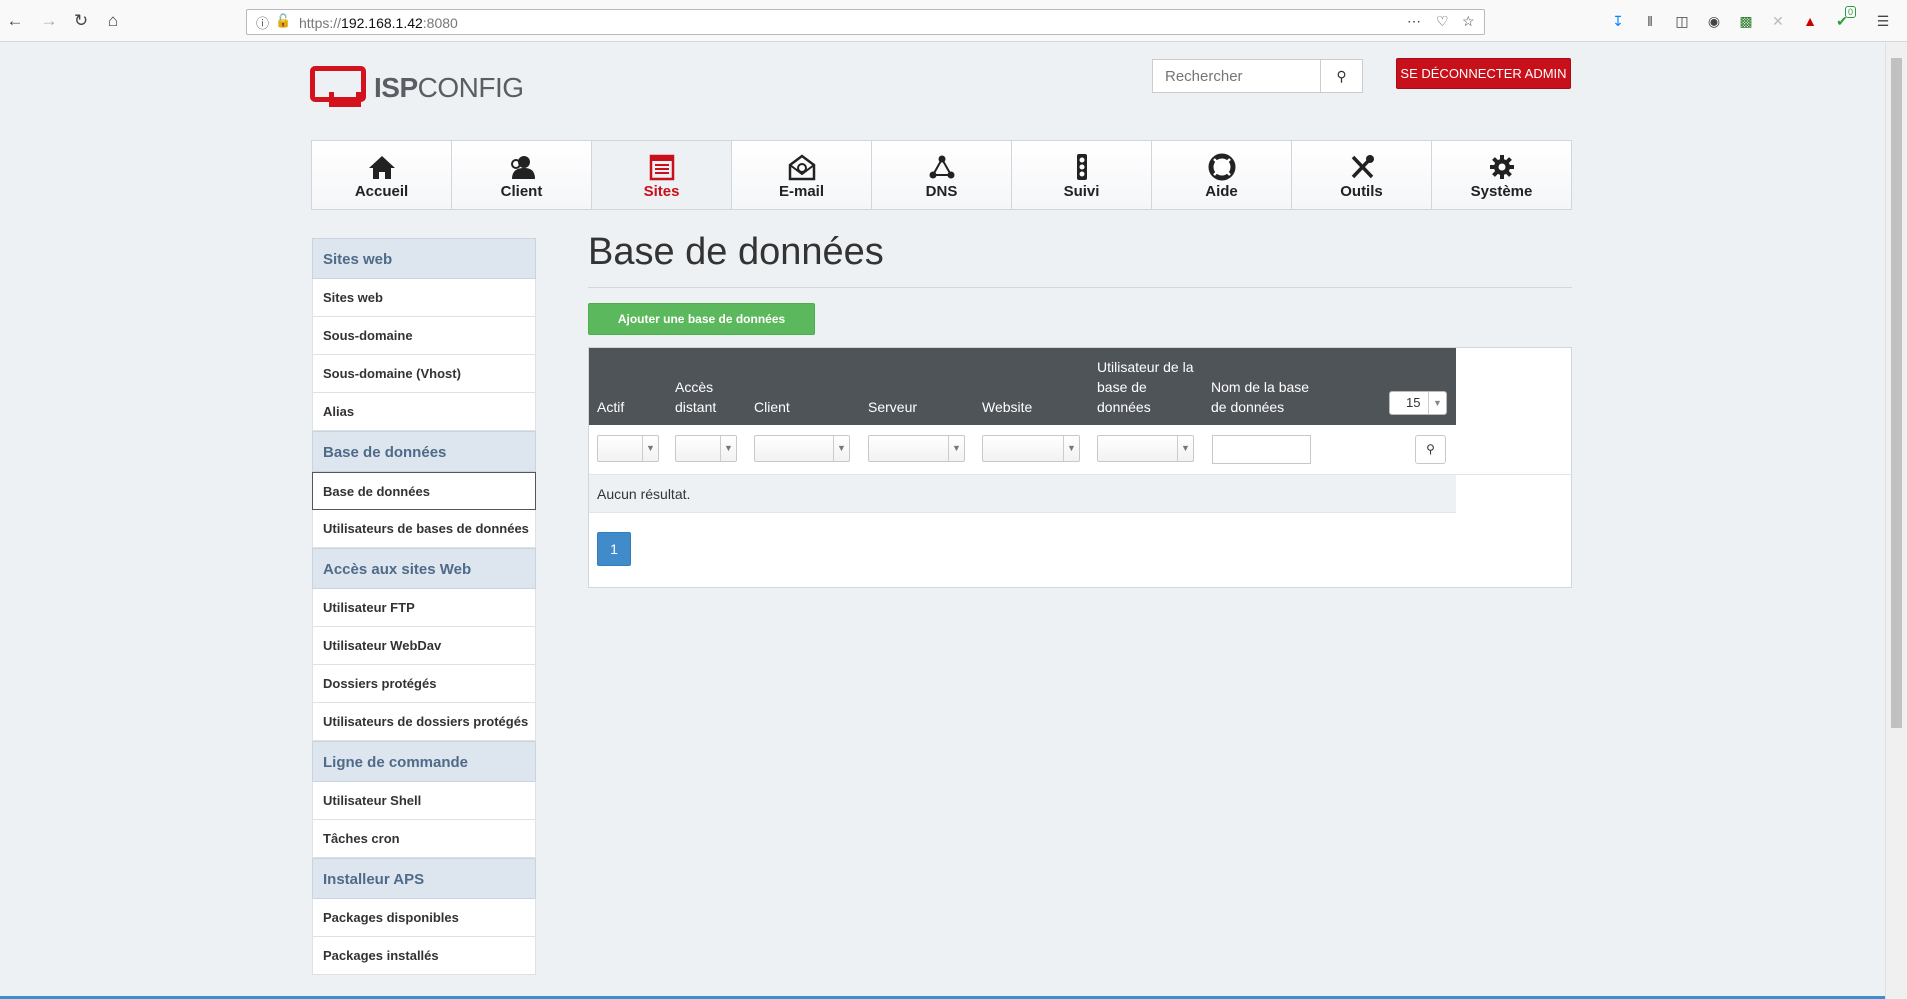 This screenshot has width=1907, height=999. What do you see at coordinates (1650, 21) in the screenshot?
I see `library-icon: ‖` at bounding box center [1650, 21].